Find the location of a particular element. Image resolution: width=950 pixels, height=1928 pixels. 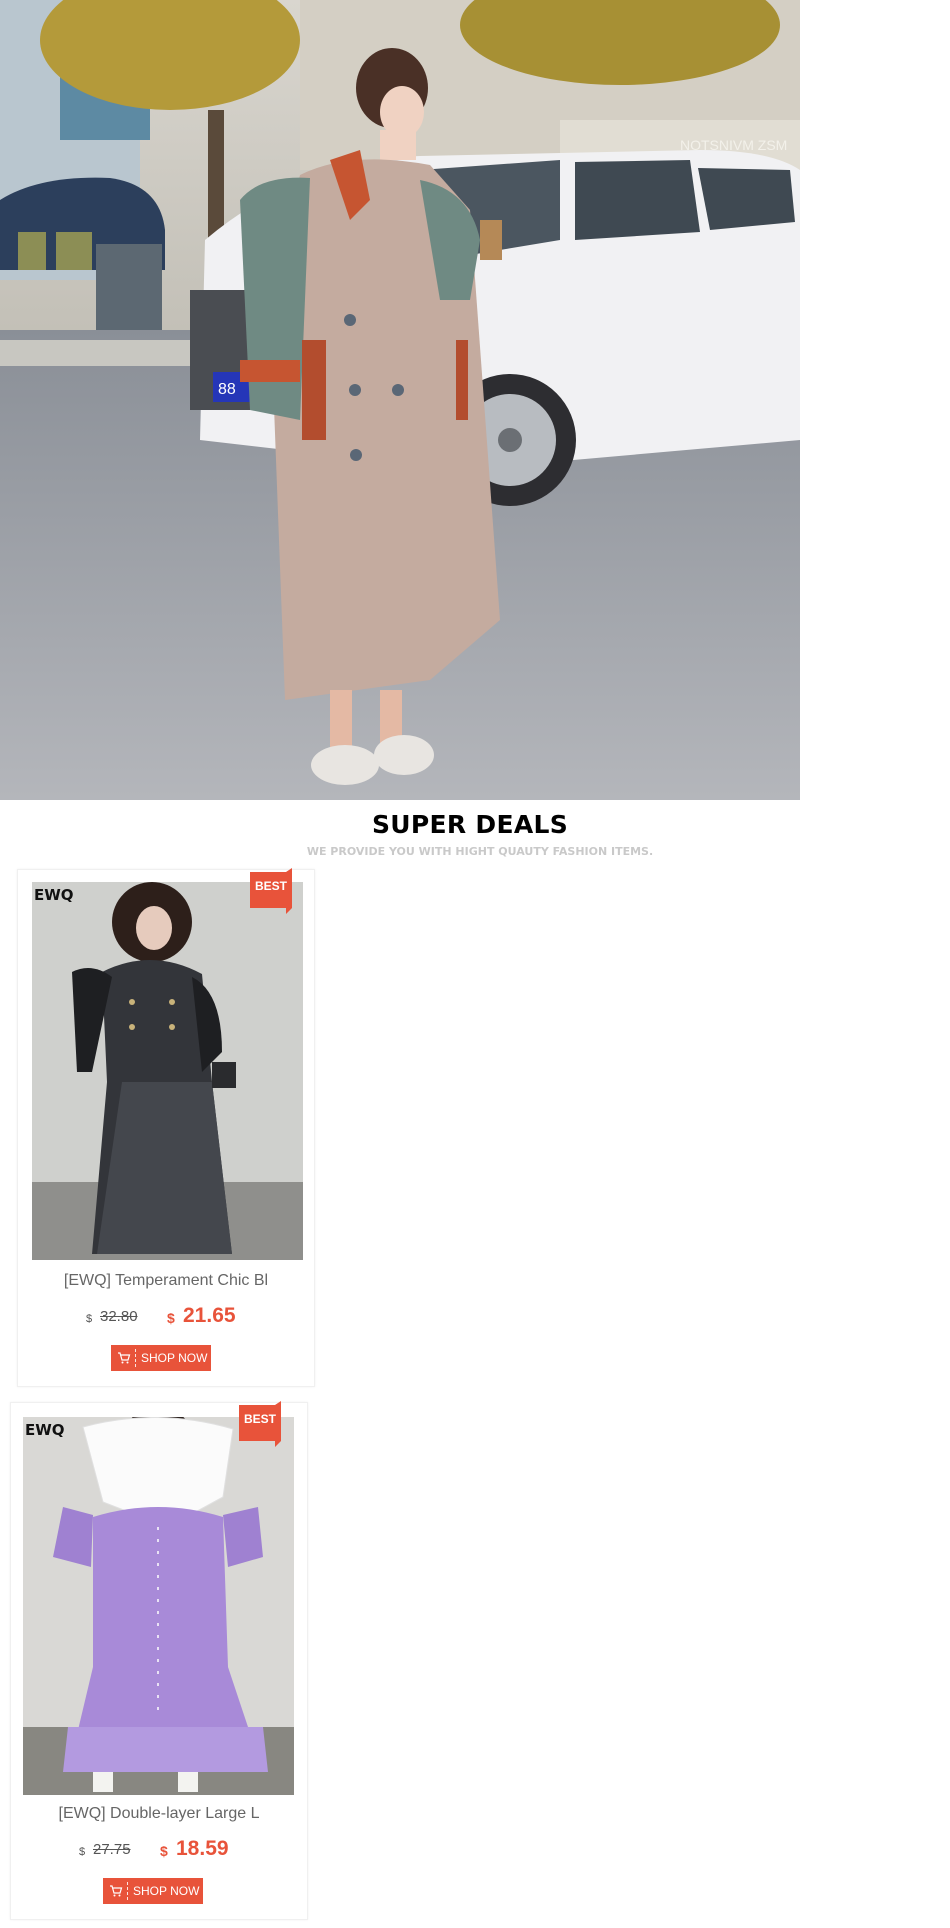

sale-price: 21.65 is located at coordinates (209, 1315).